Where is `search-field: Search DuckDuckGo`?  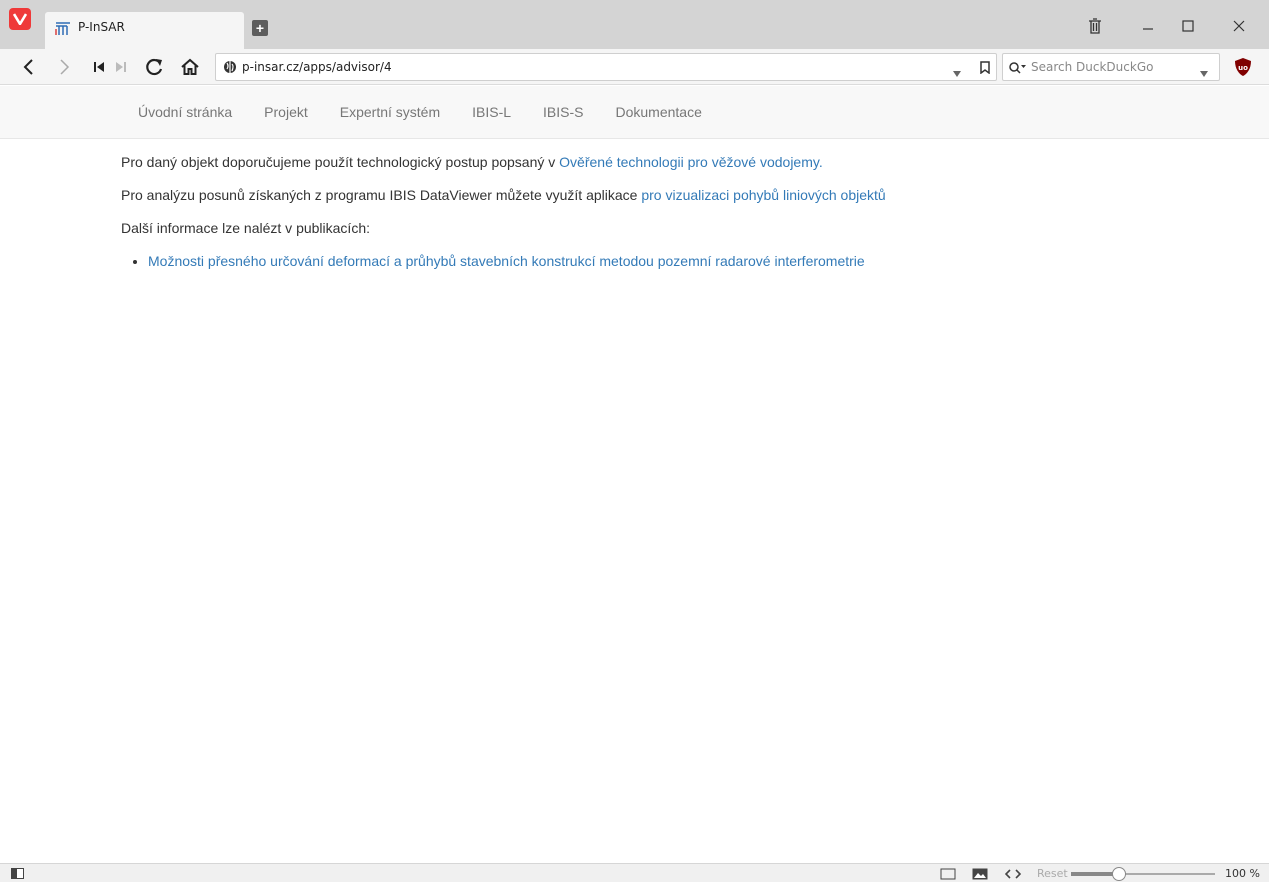 search-field: Search DuckDuckGo is located at coordinates (1111, 67).